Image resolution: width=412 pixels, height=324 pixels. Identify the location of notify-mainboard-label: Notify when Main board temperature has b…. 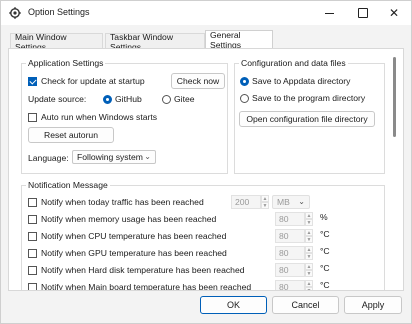
(146, 286).